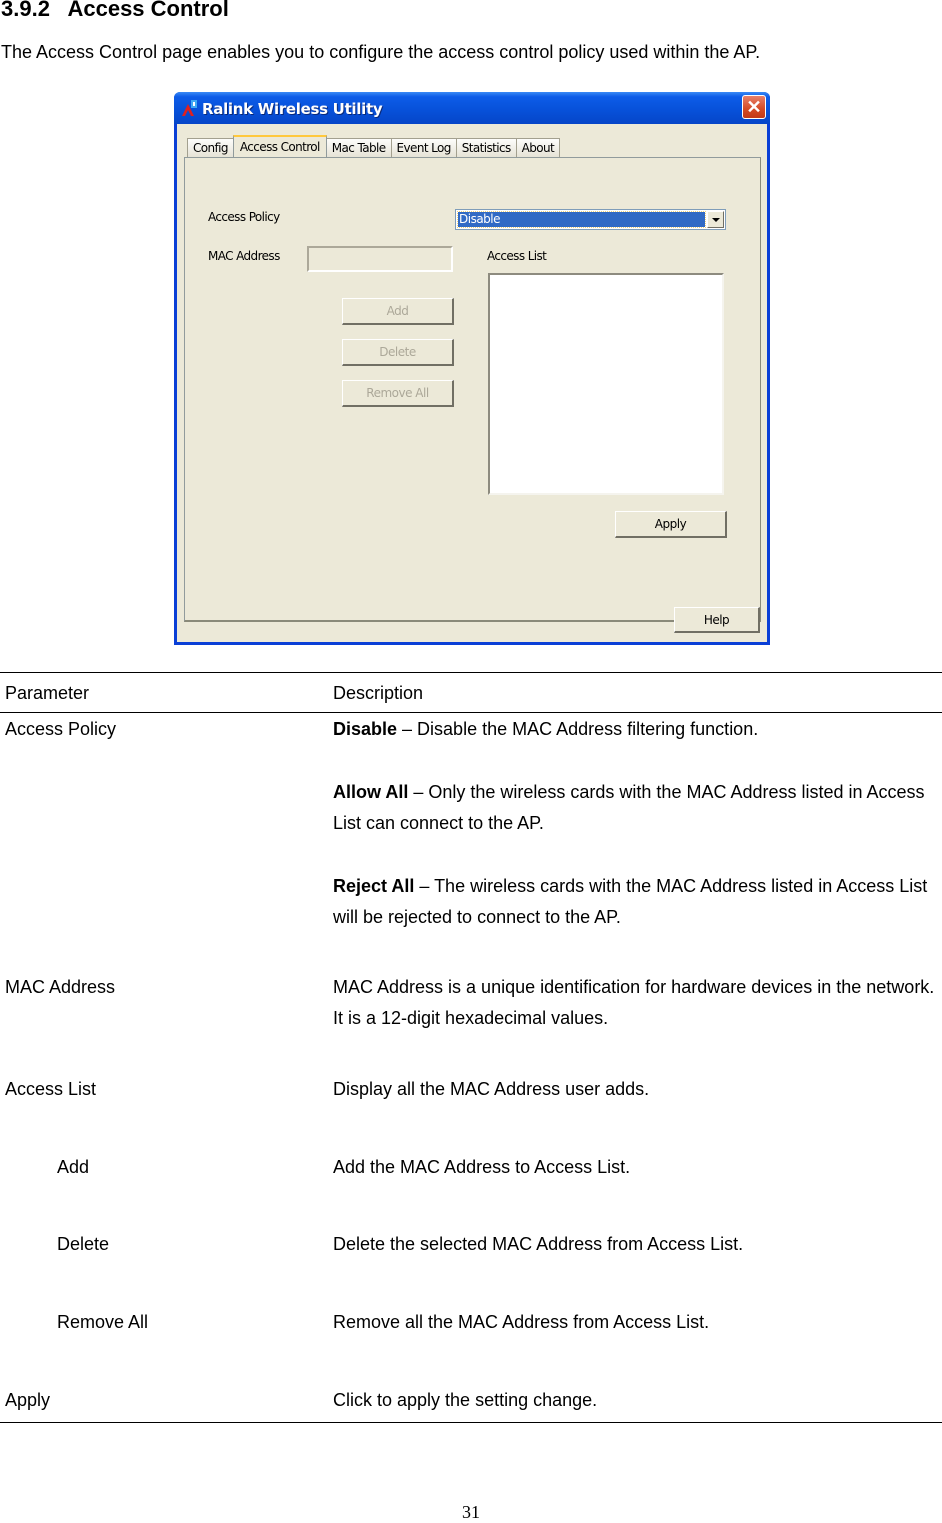 The width and height of the screenshot is (942, 1523). I want to click on mac-address-label: MAC Address, so click(244, 256).